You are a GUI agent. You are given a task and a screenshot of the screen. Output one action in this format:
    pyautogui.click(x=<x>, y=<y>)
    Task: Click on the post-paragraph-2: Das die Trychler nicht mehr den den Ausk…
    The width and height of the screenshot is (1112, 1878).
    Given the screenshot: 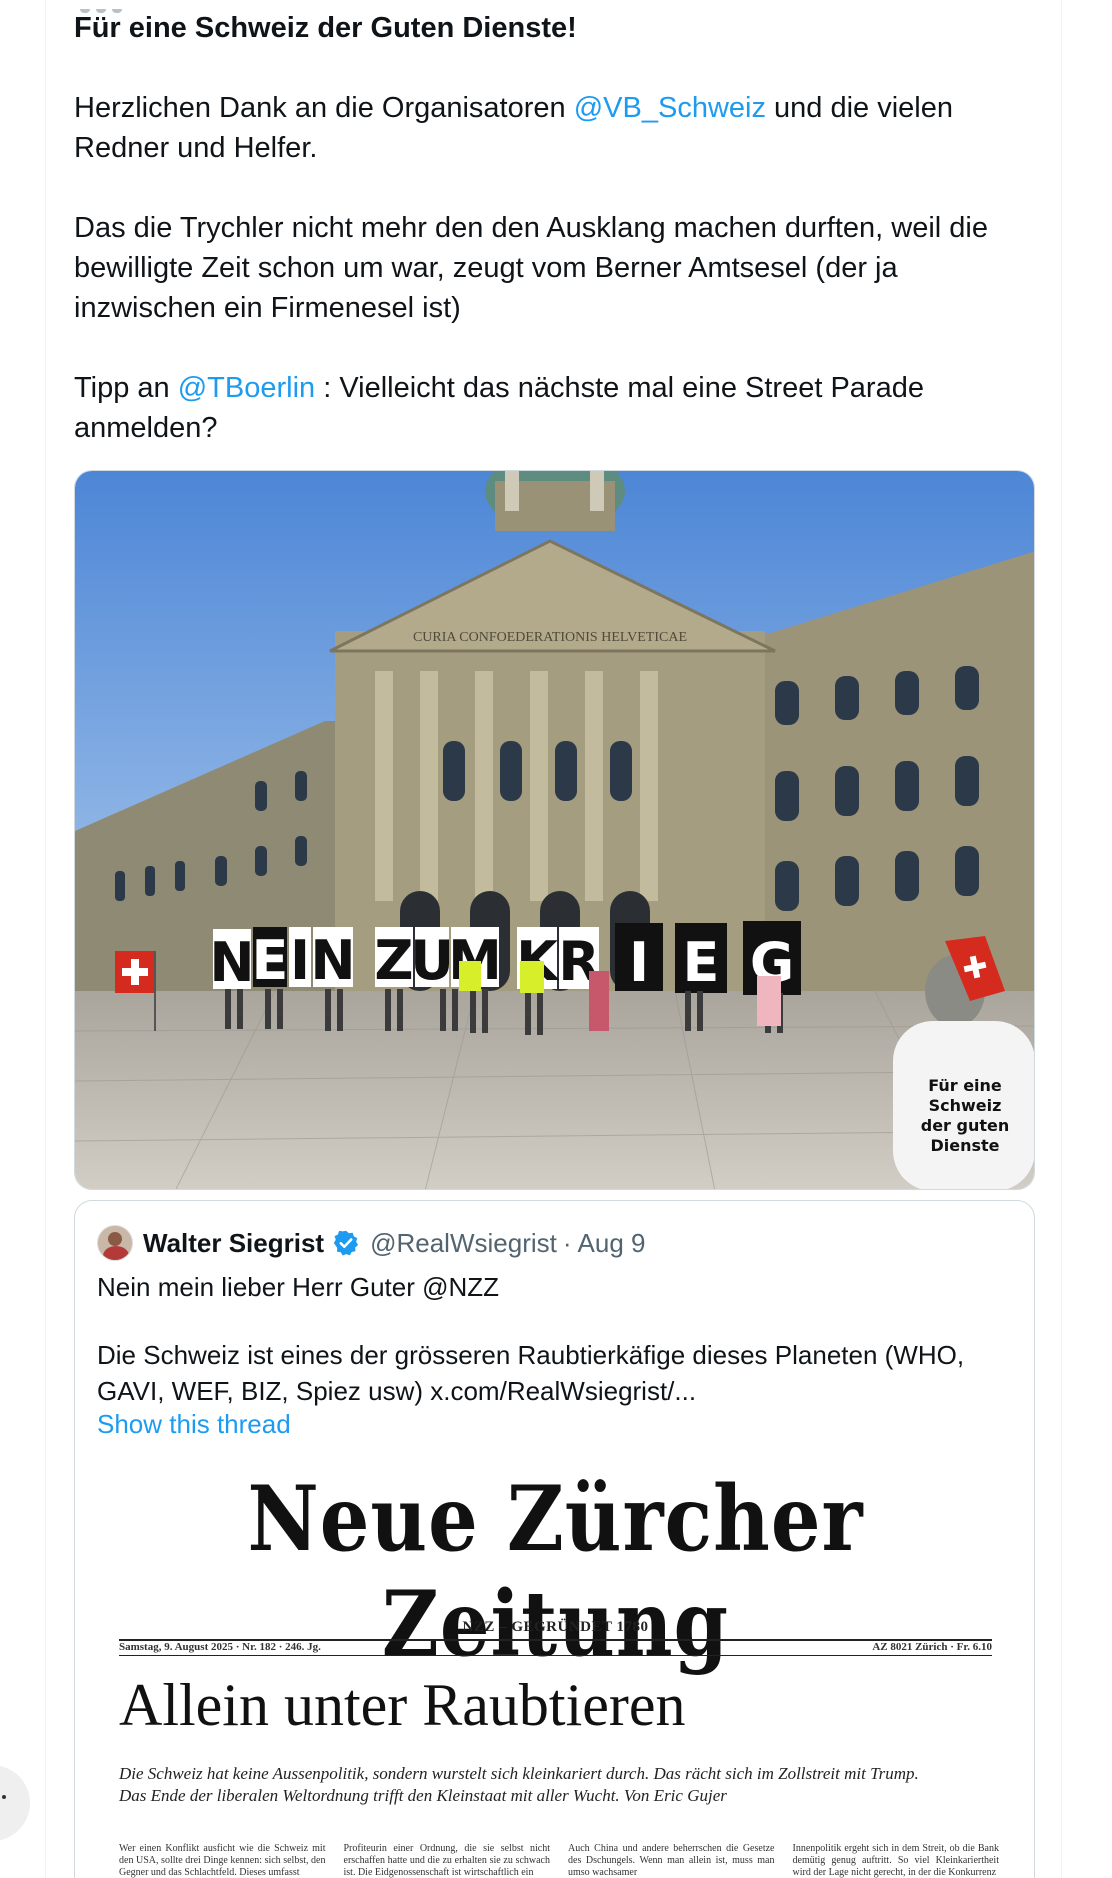 What is the action you would take?
    pyautogui.click(x=554, y=268)
    